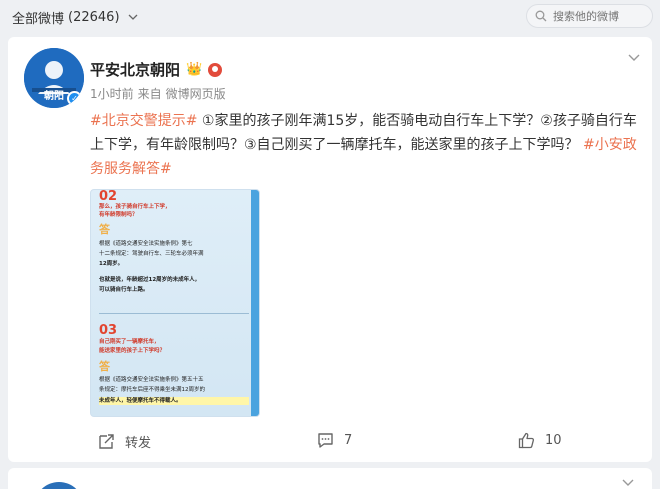  Describe the element at coordinates (151, 380) in the screenshot. I see `image-text: 根据《道路交通安全法实施条例》第五十五` at that location.